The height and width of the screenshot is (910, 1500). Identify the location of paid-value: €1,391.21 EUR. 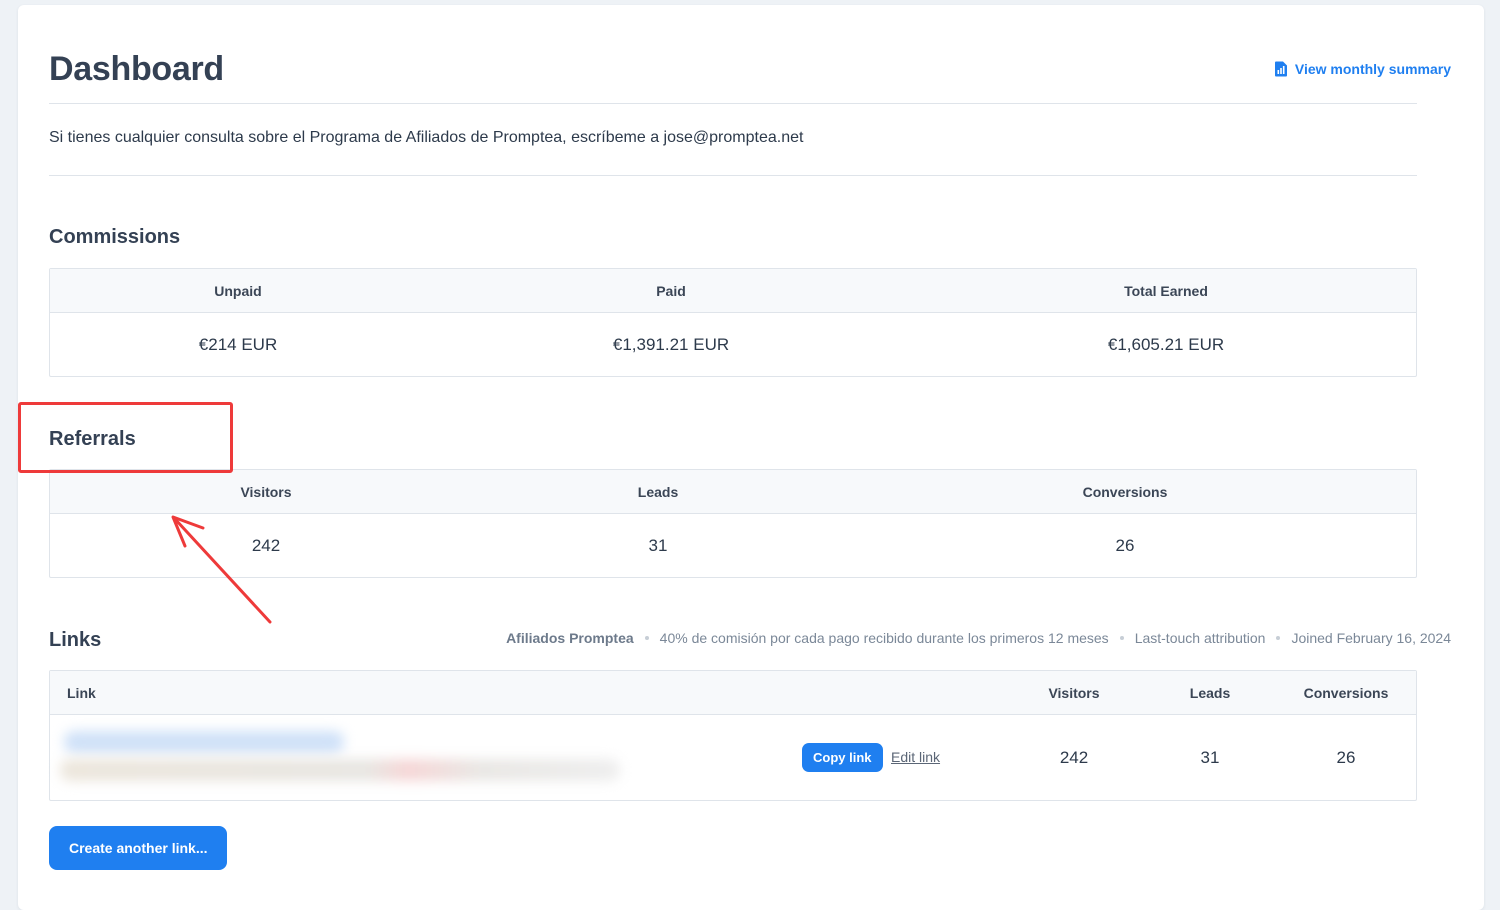
(671, 344).